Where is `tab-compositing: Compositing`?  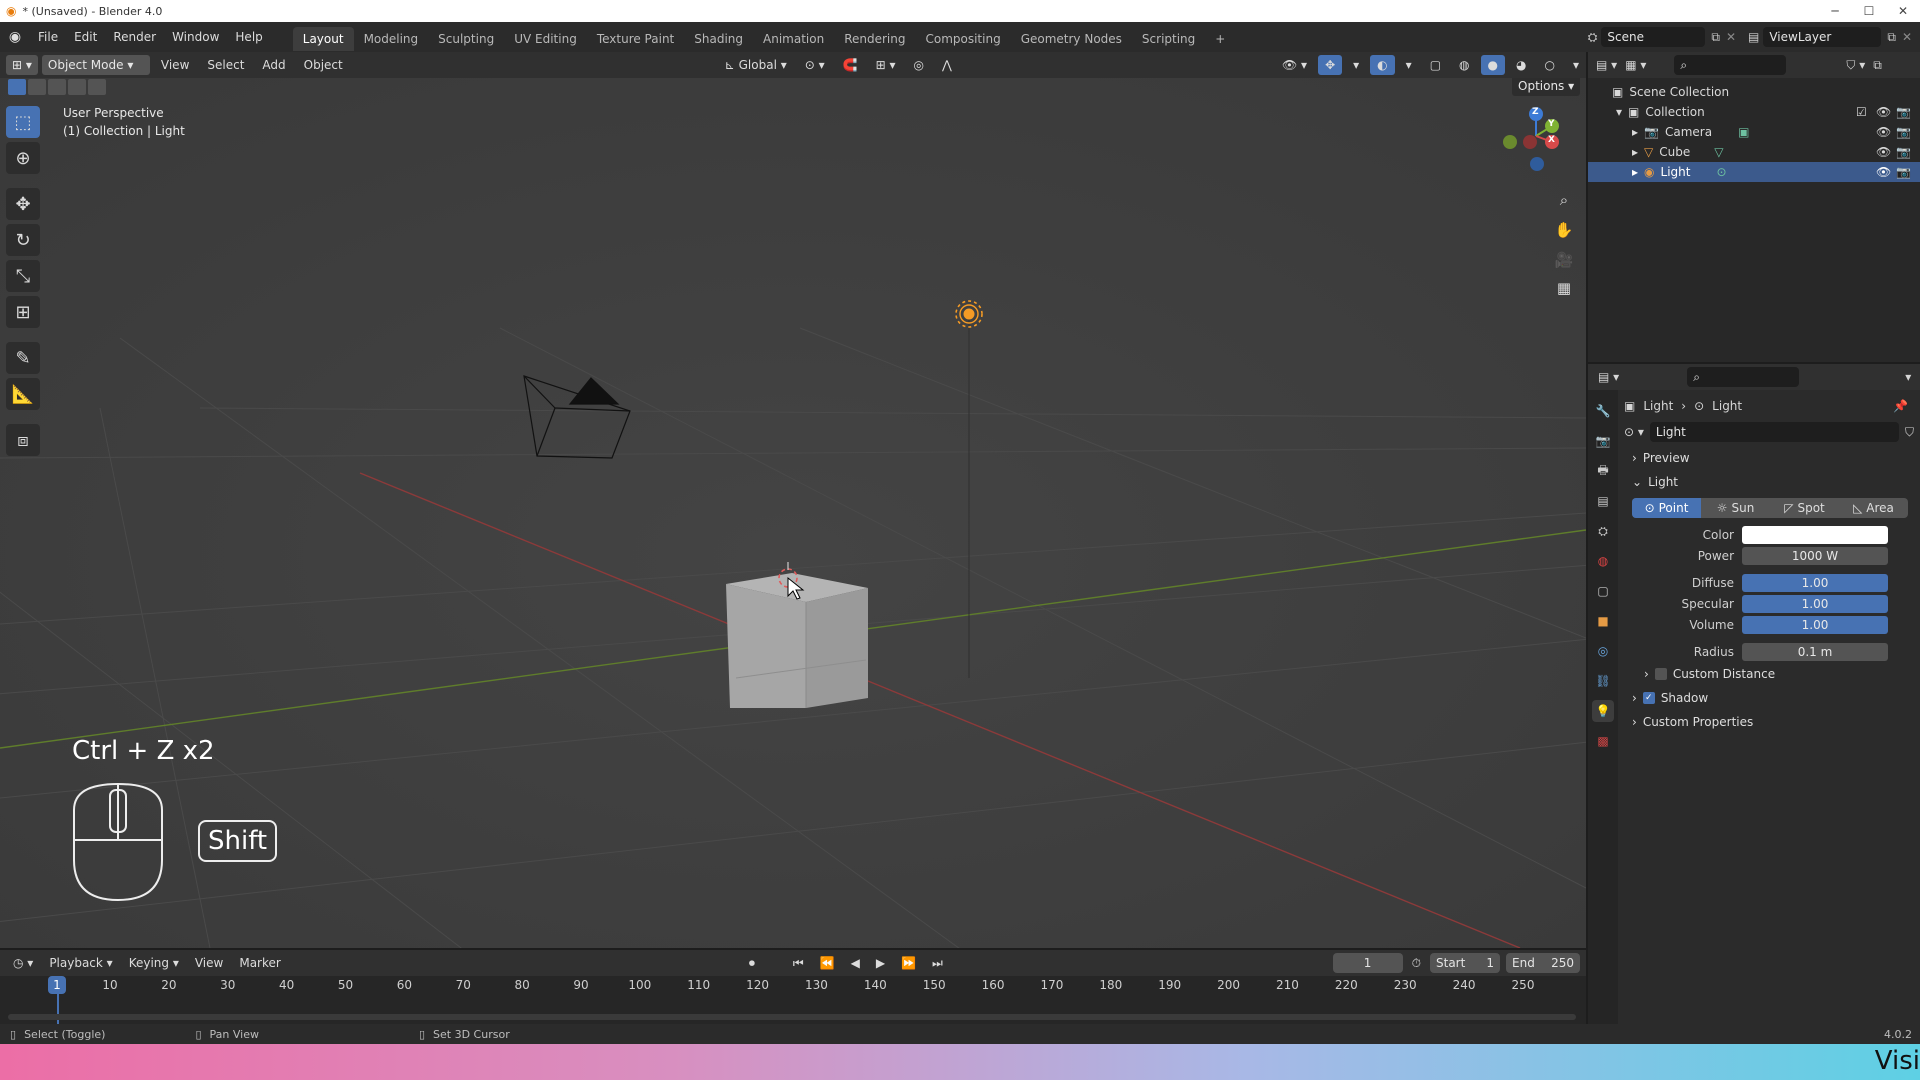
tab-compositing: Compositing is located at coordinates (962, 39).